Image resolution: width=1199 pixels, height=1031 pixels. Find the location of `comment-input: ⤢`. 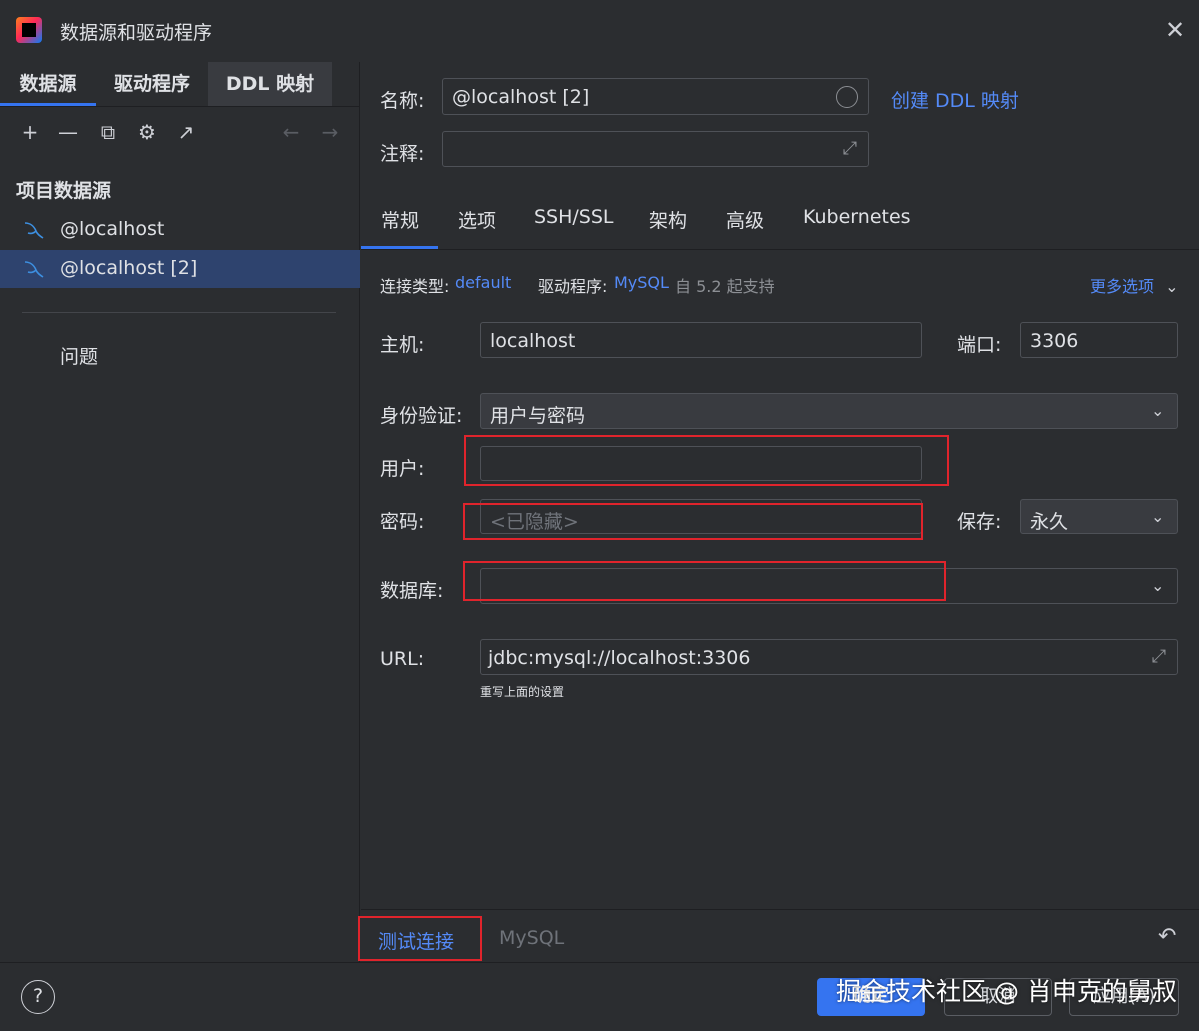

comment-input: ⤢ is located at coordinates (655, 149).